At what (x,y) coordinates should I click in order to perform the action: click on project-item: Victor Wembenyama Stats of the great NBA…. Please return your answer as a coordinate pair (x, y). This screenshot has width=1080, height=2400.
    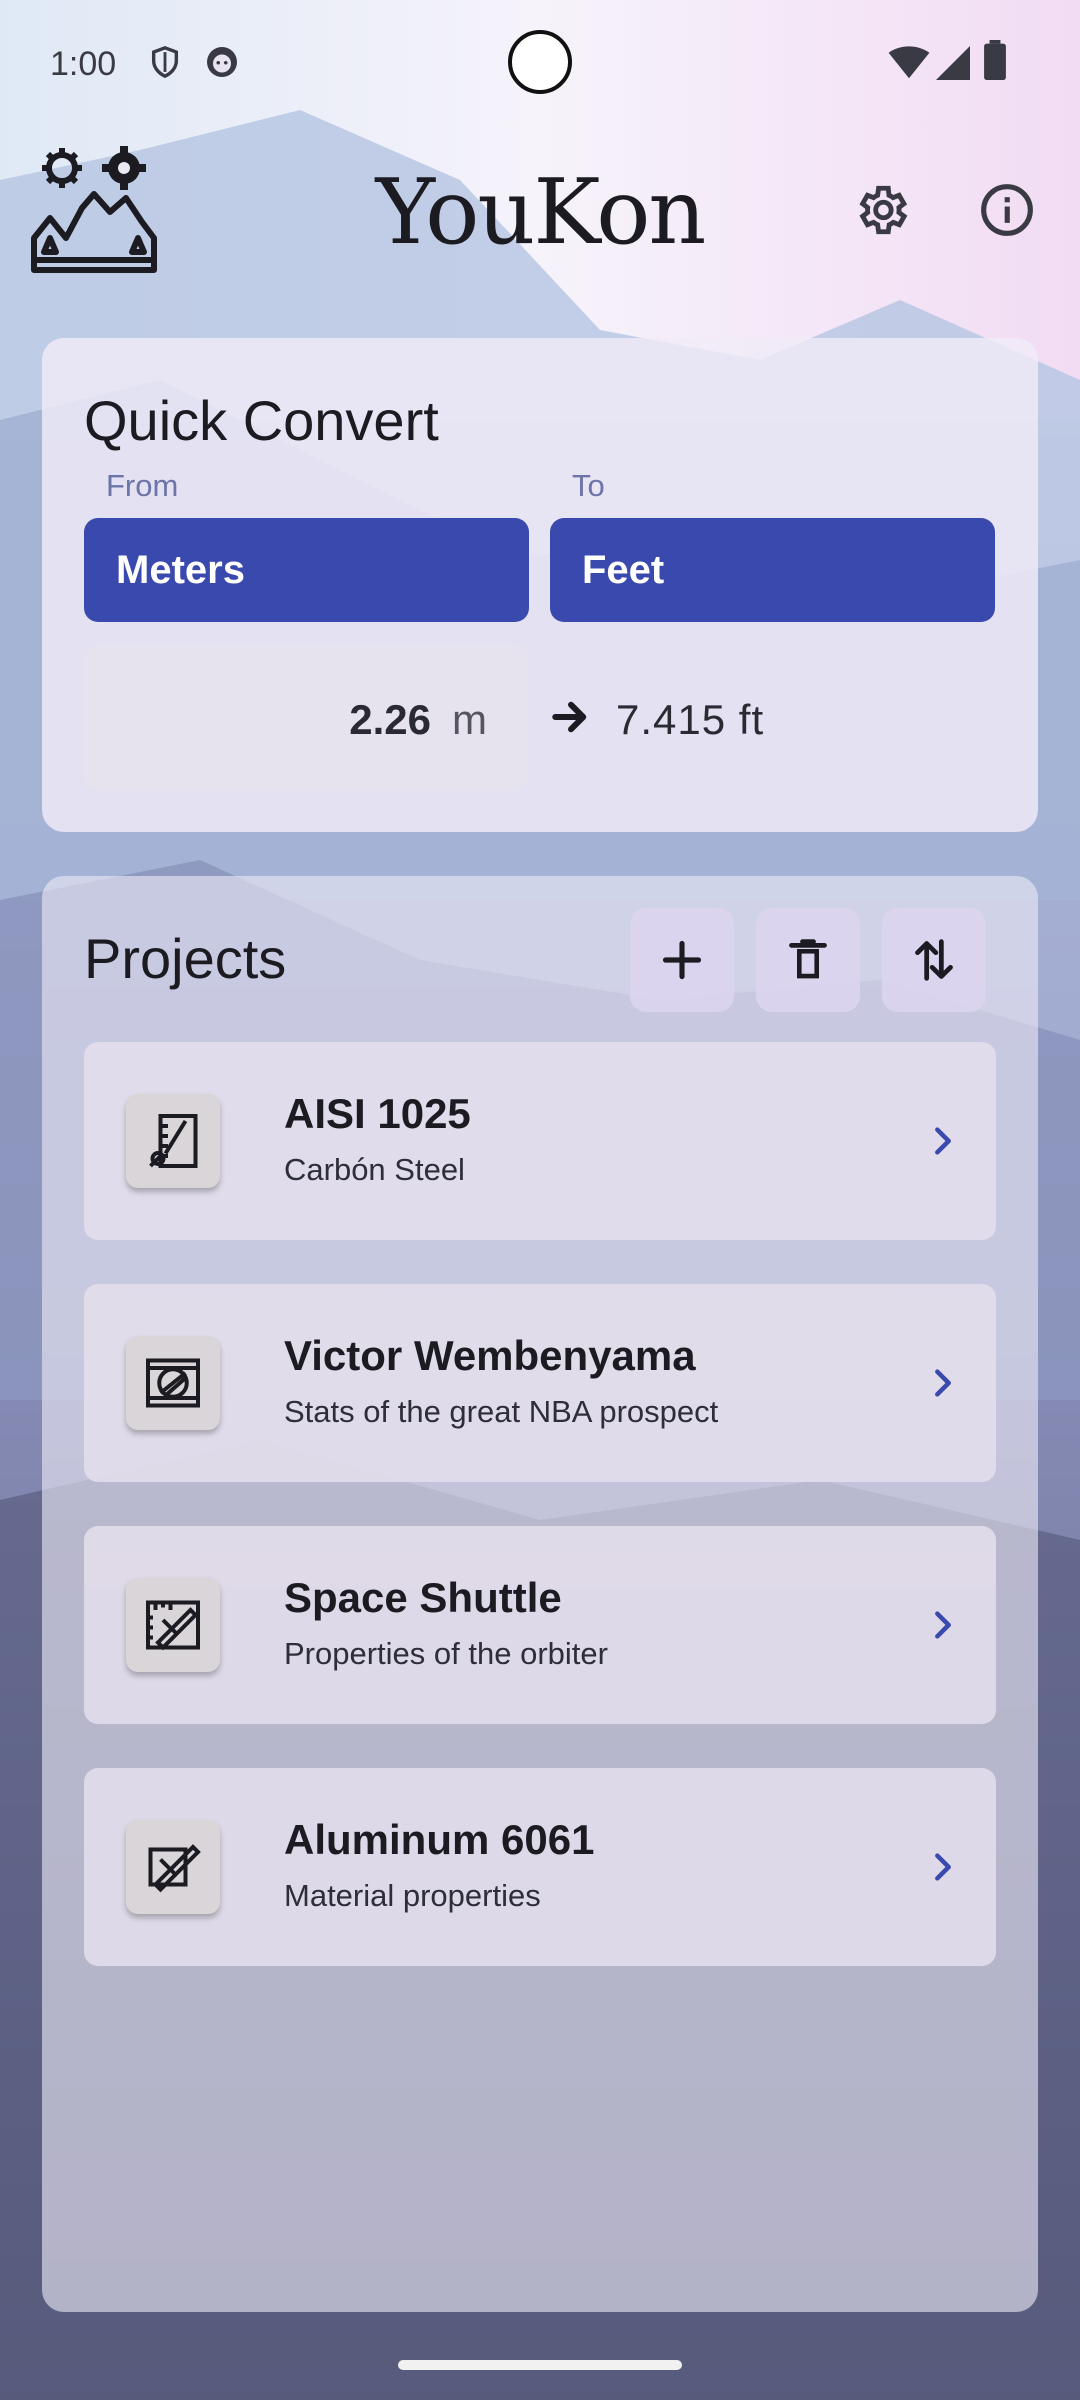
    Looking at the image, I should click on (540, 1383).